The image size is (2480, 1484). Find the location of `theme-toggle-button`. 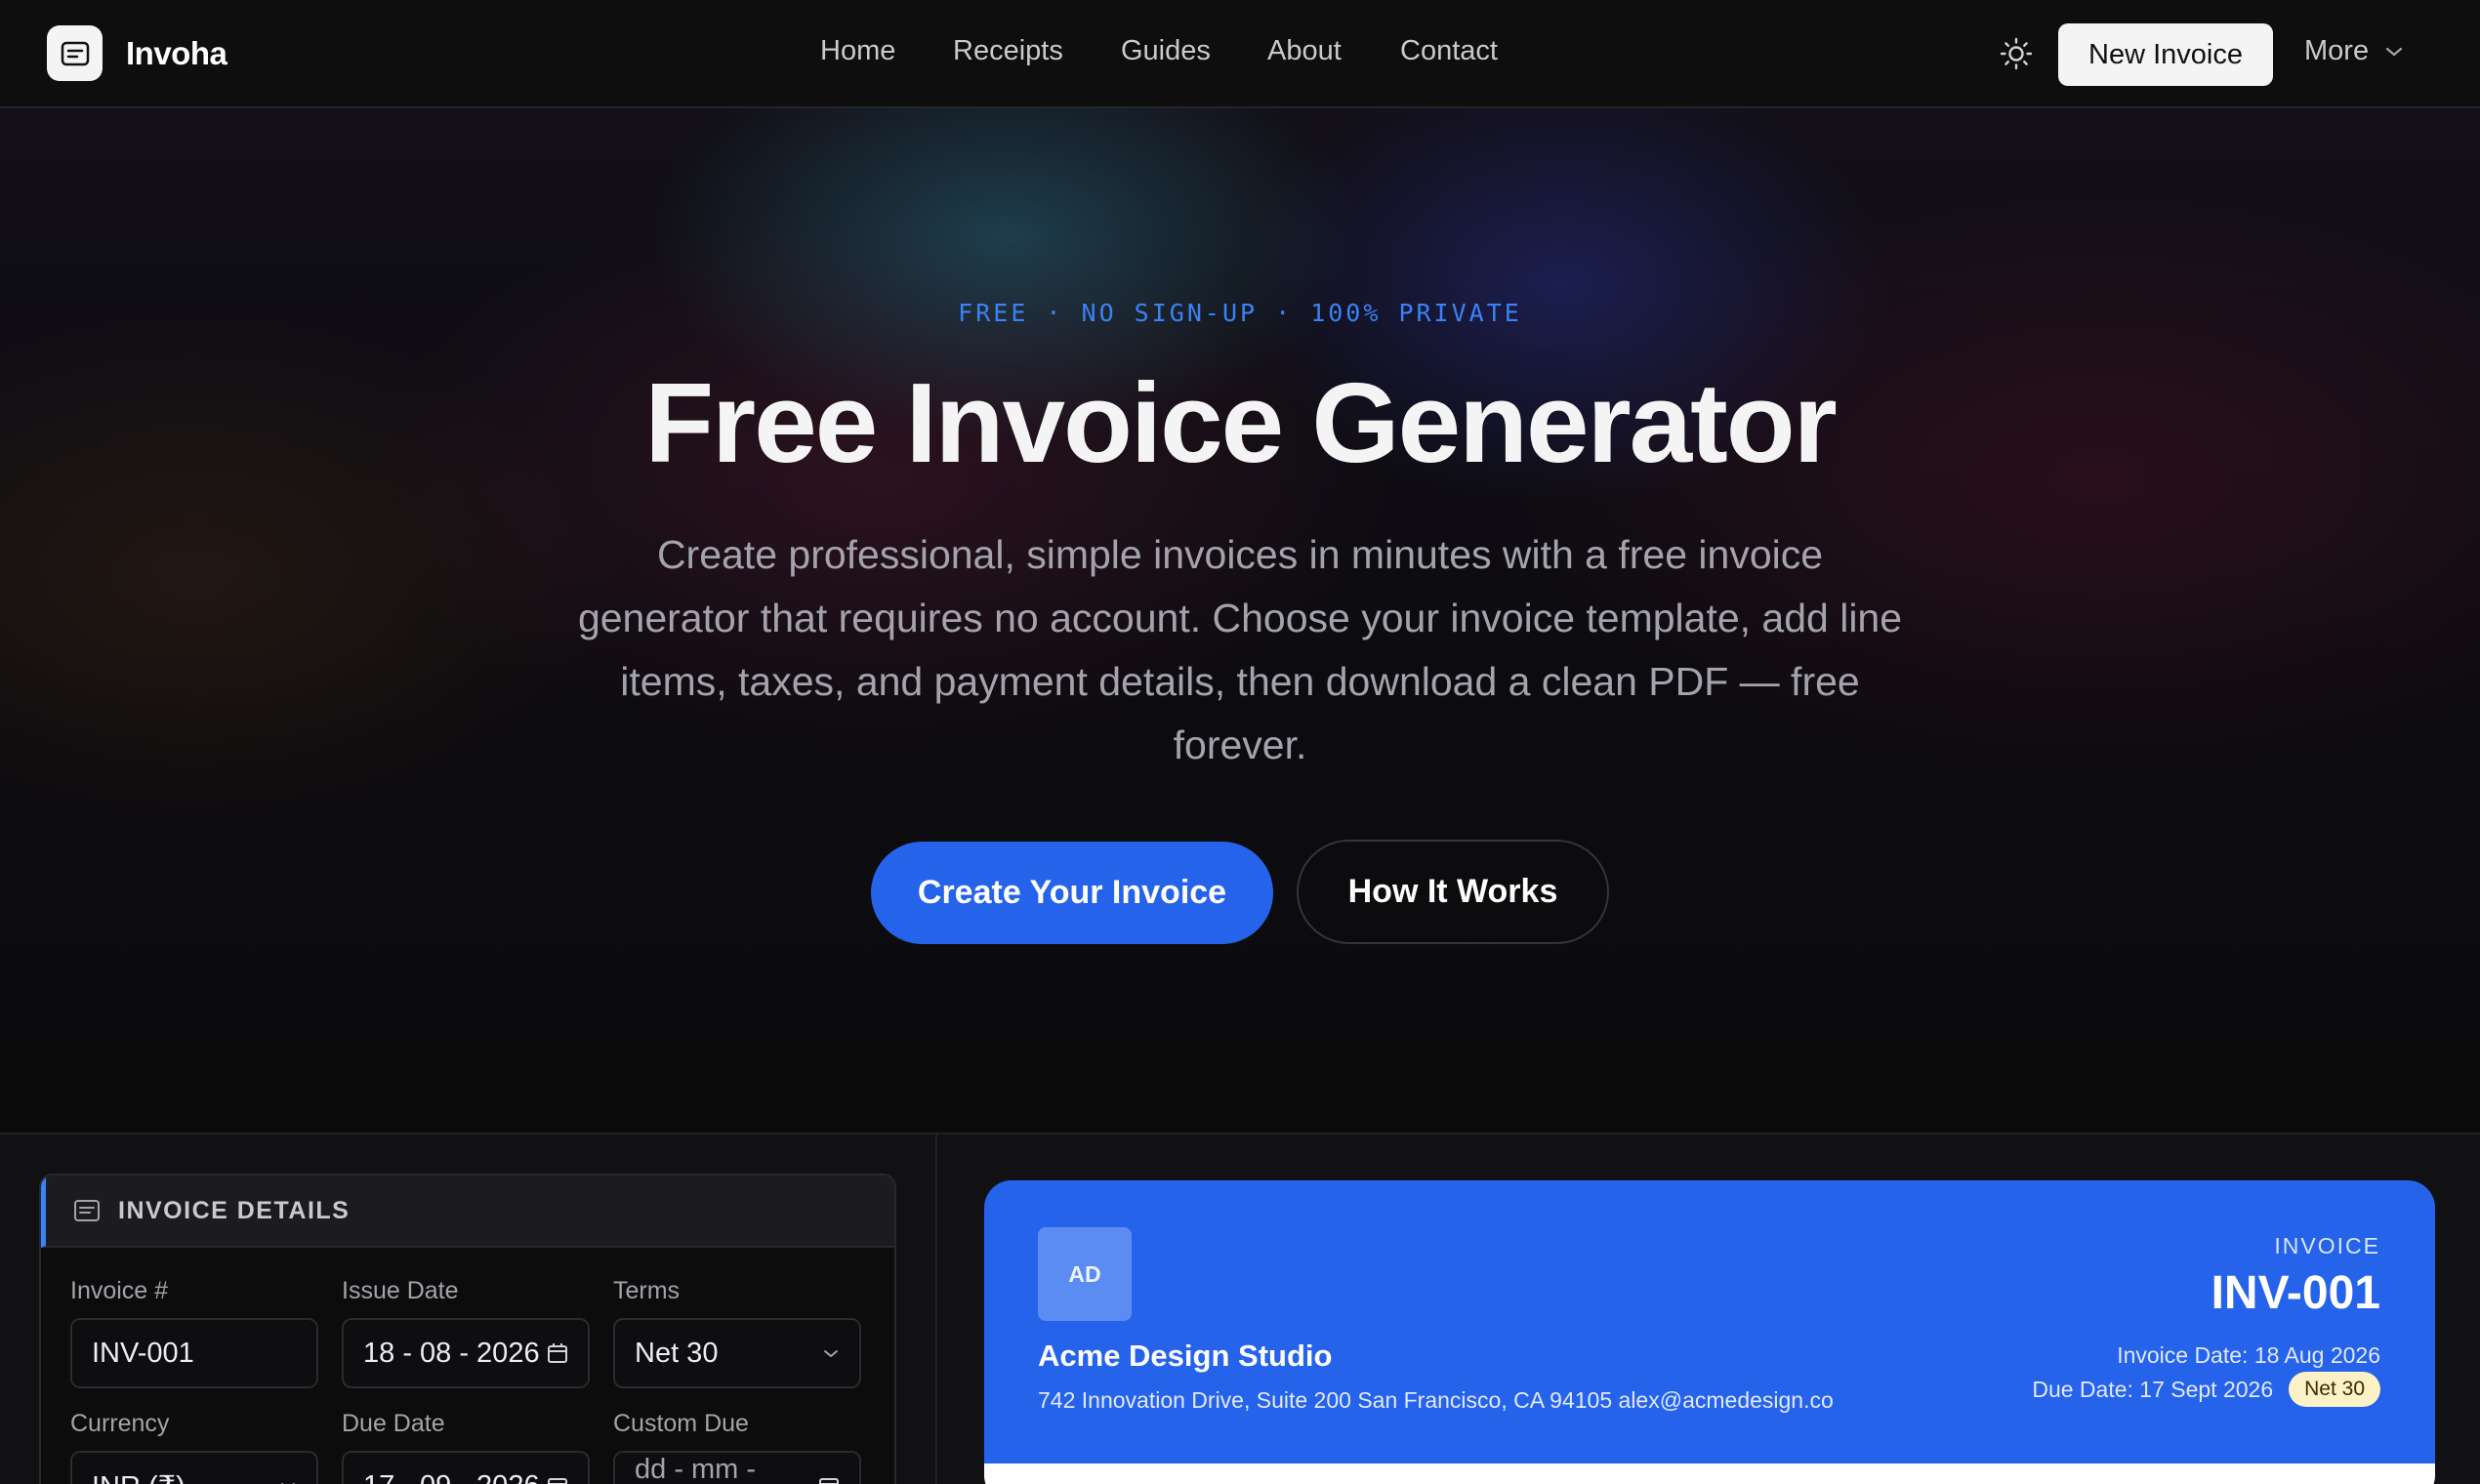

theme-toggle-button is located at coordinates (2016, 54).